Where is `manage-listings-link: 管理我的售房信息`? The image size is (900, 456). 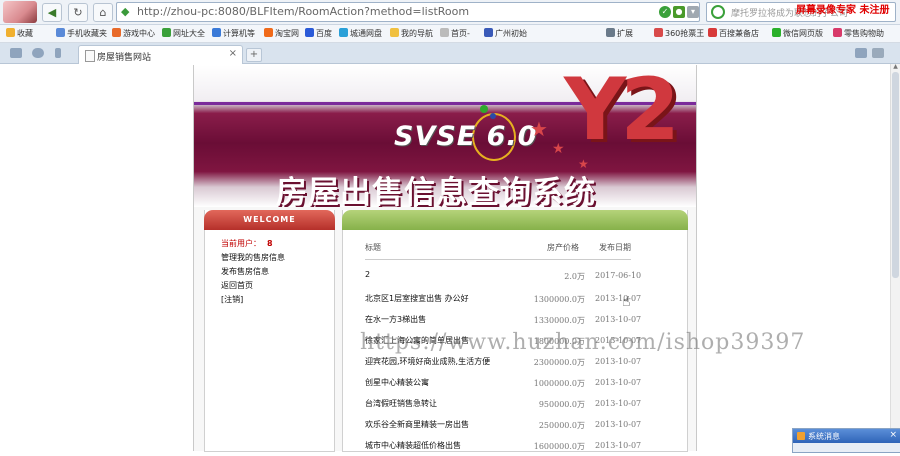
manage-listings-link: 管理我的售房信息 is located at coordinates (253, 257).